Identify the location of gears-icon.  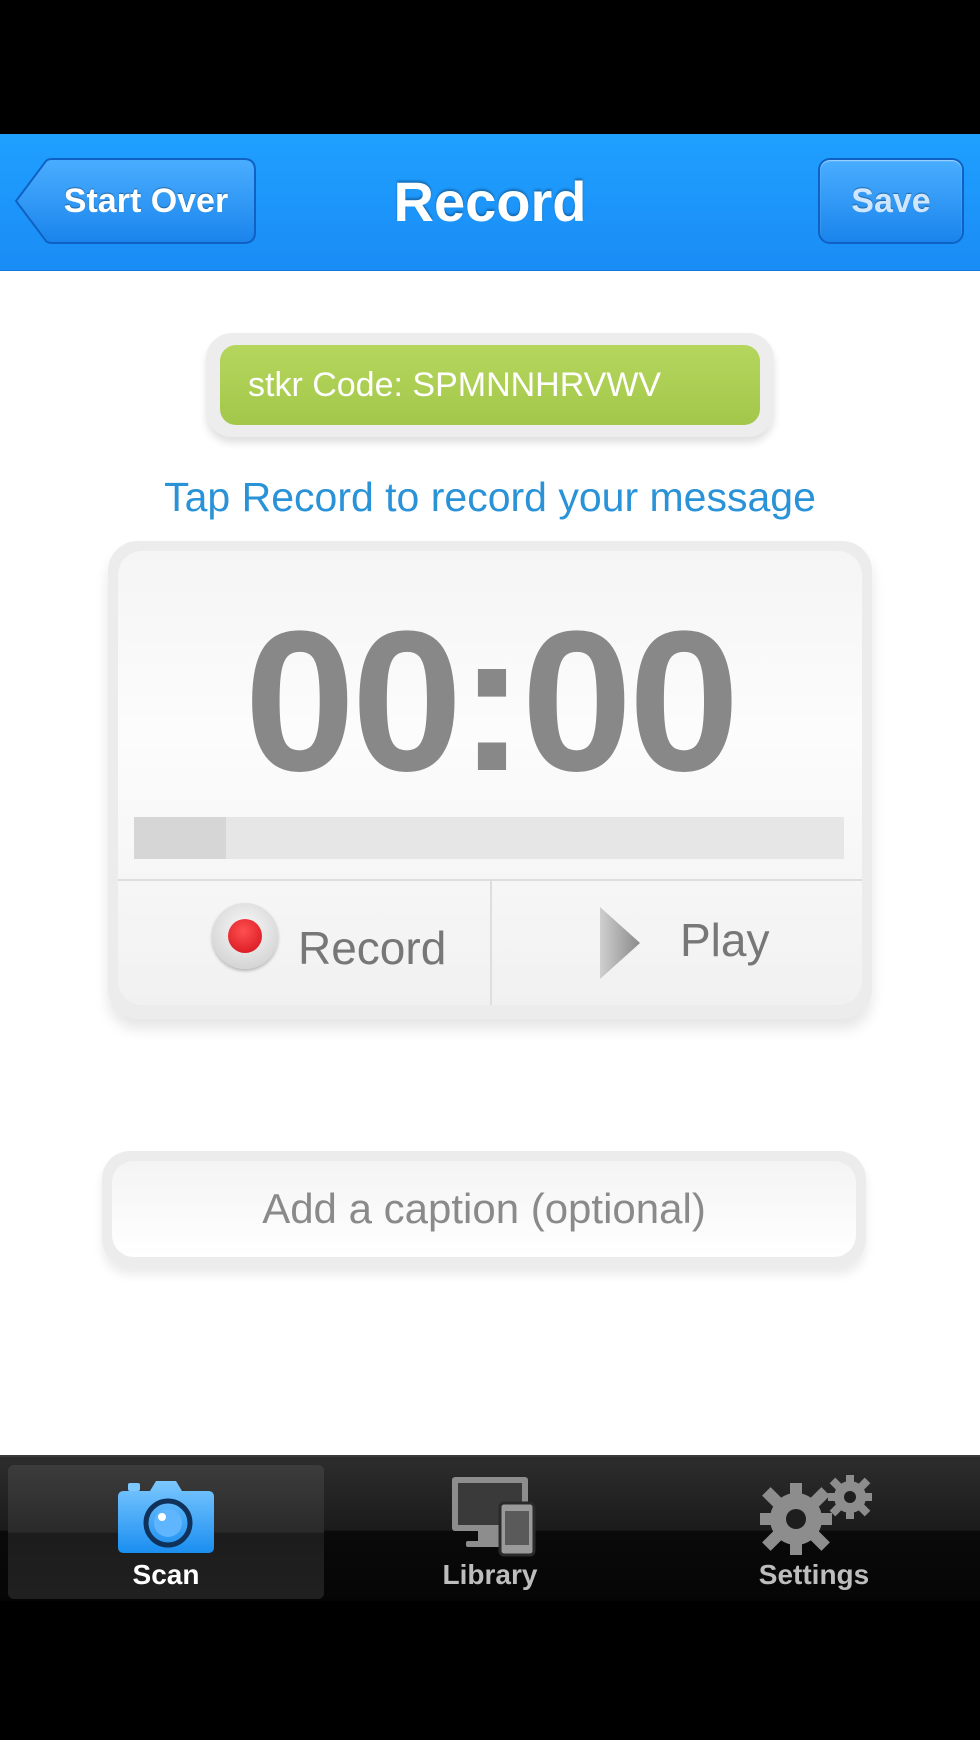
(814, 1515).